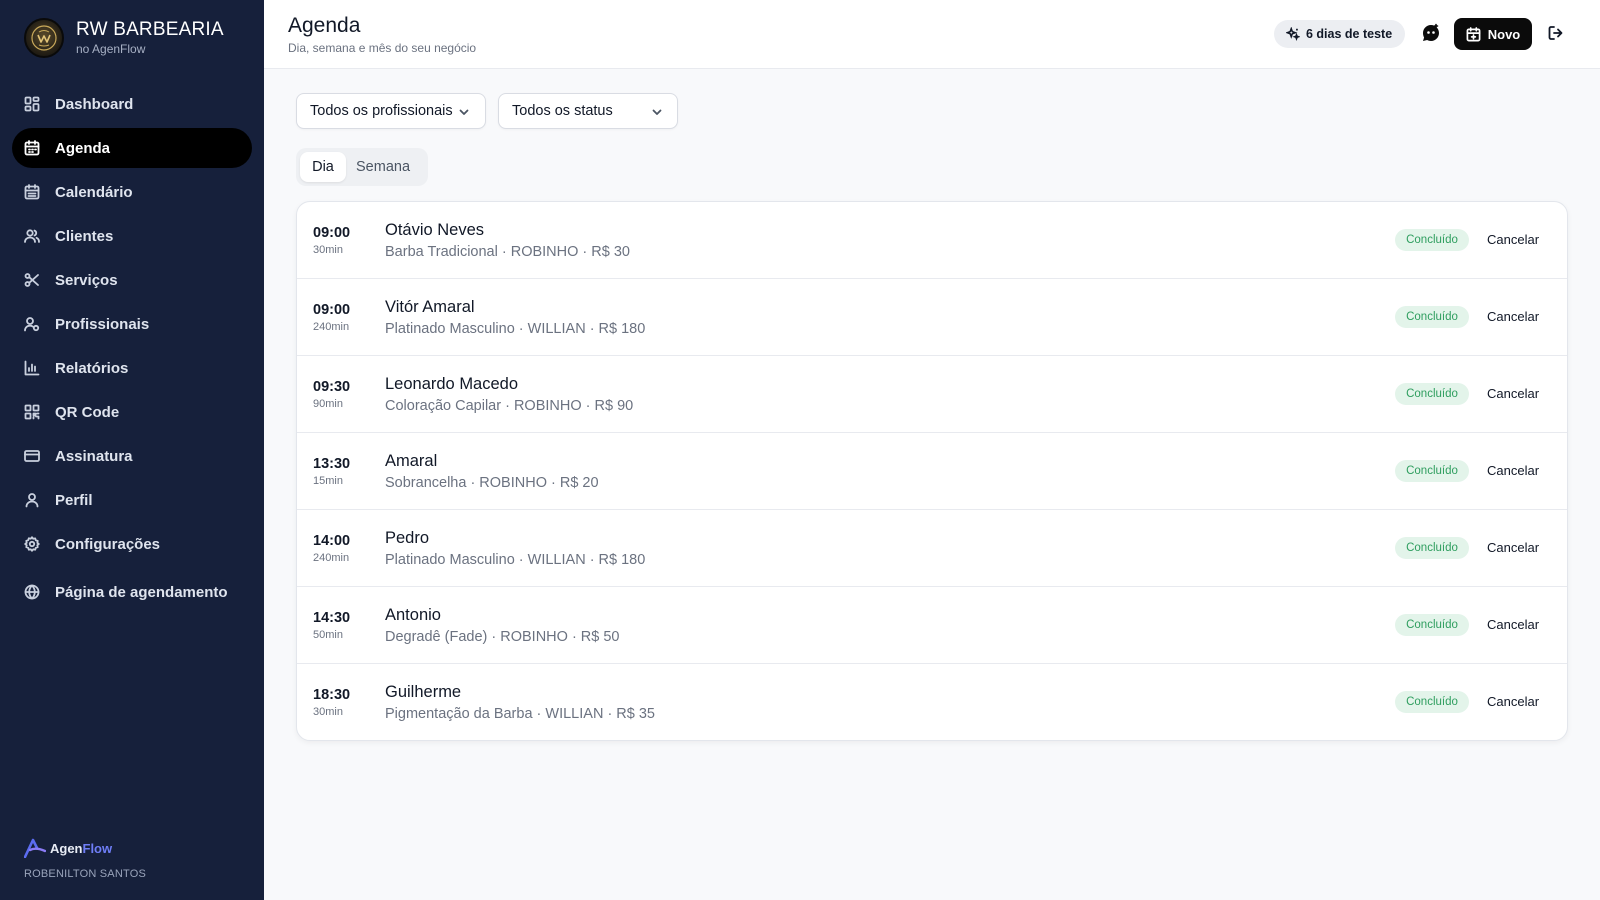  I want to click on logout-icon, so click(1557, 34).